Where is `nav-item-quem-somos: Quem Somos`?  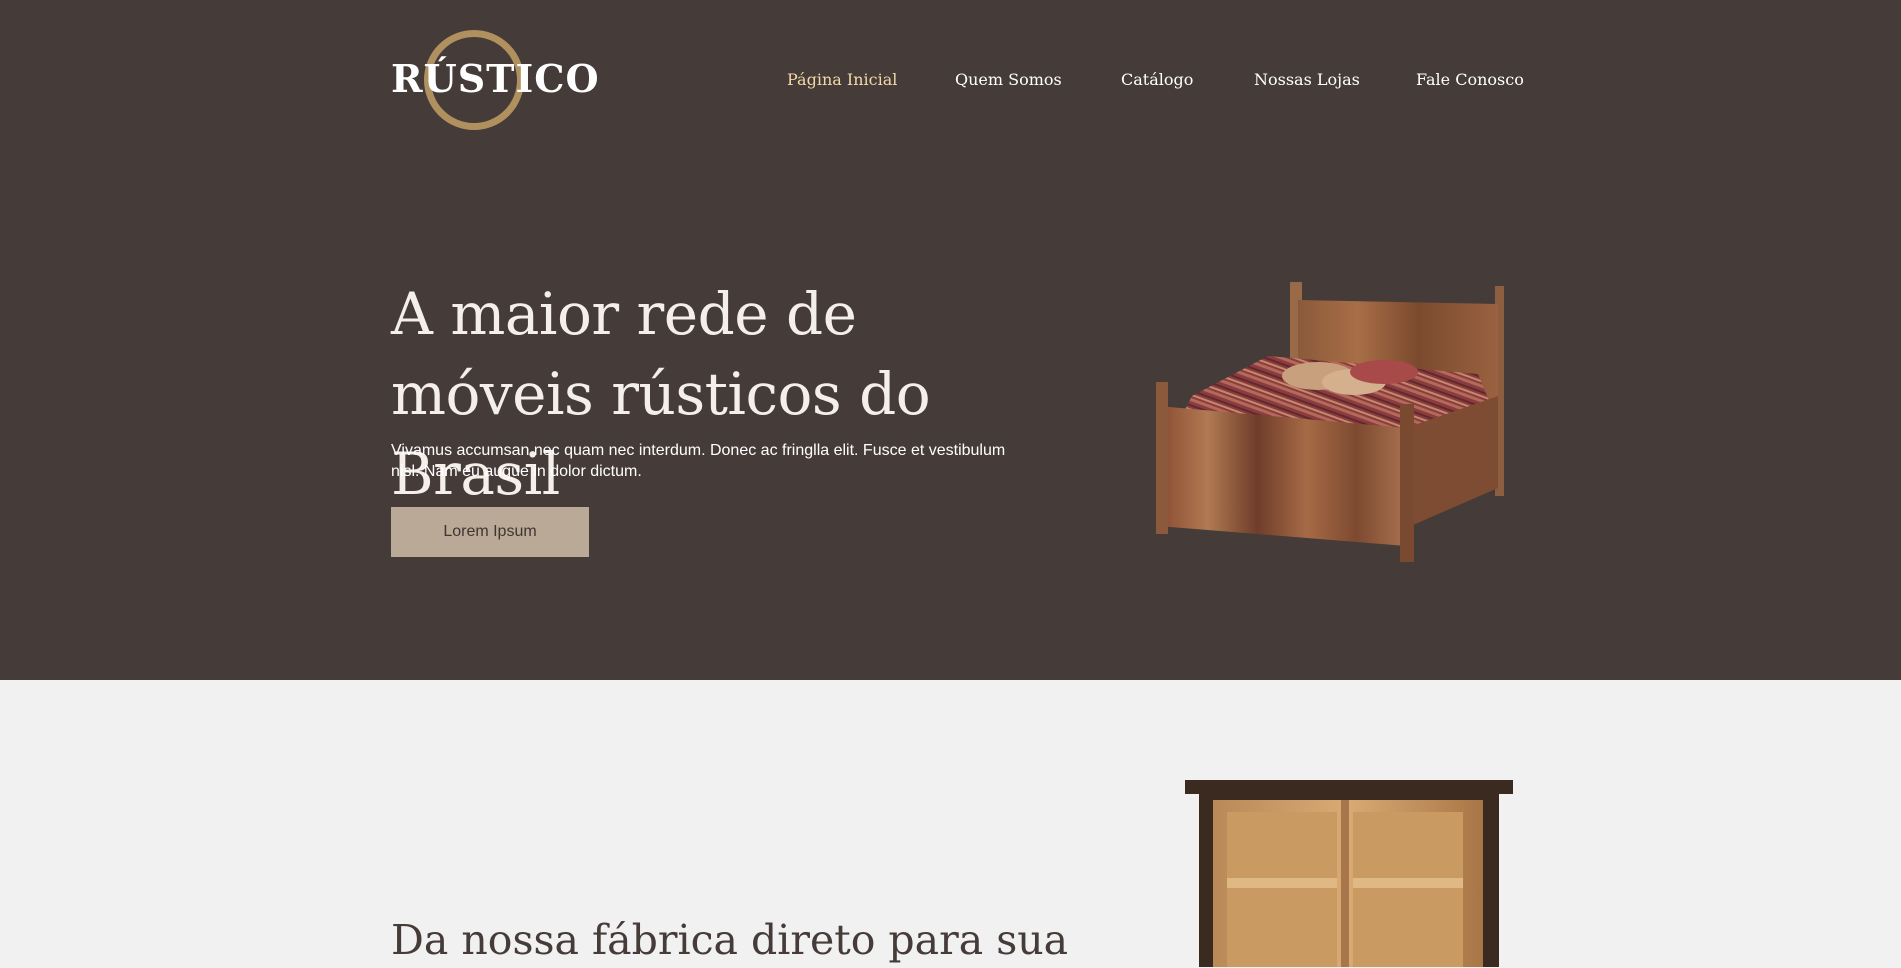 nav-item-quem-somos: Quem Somos is located at coordinates (1008, 79).